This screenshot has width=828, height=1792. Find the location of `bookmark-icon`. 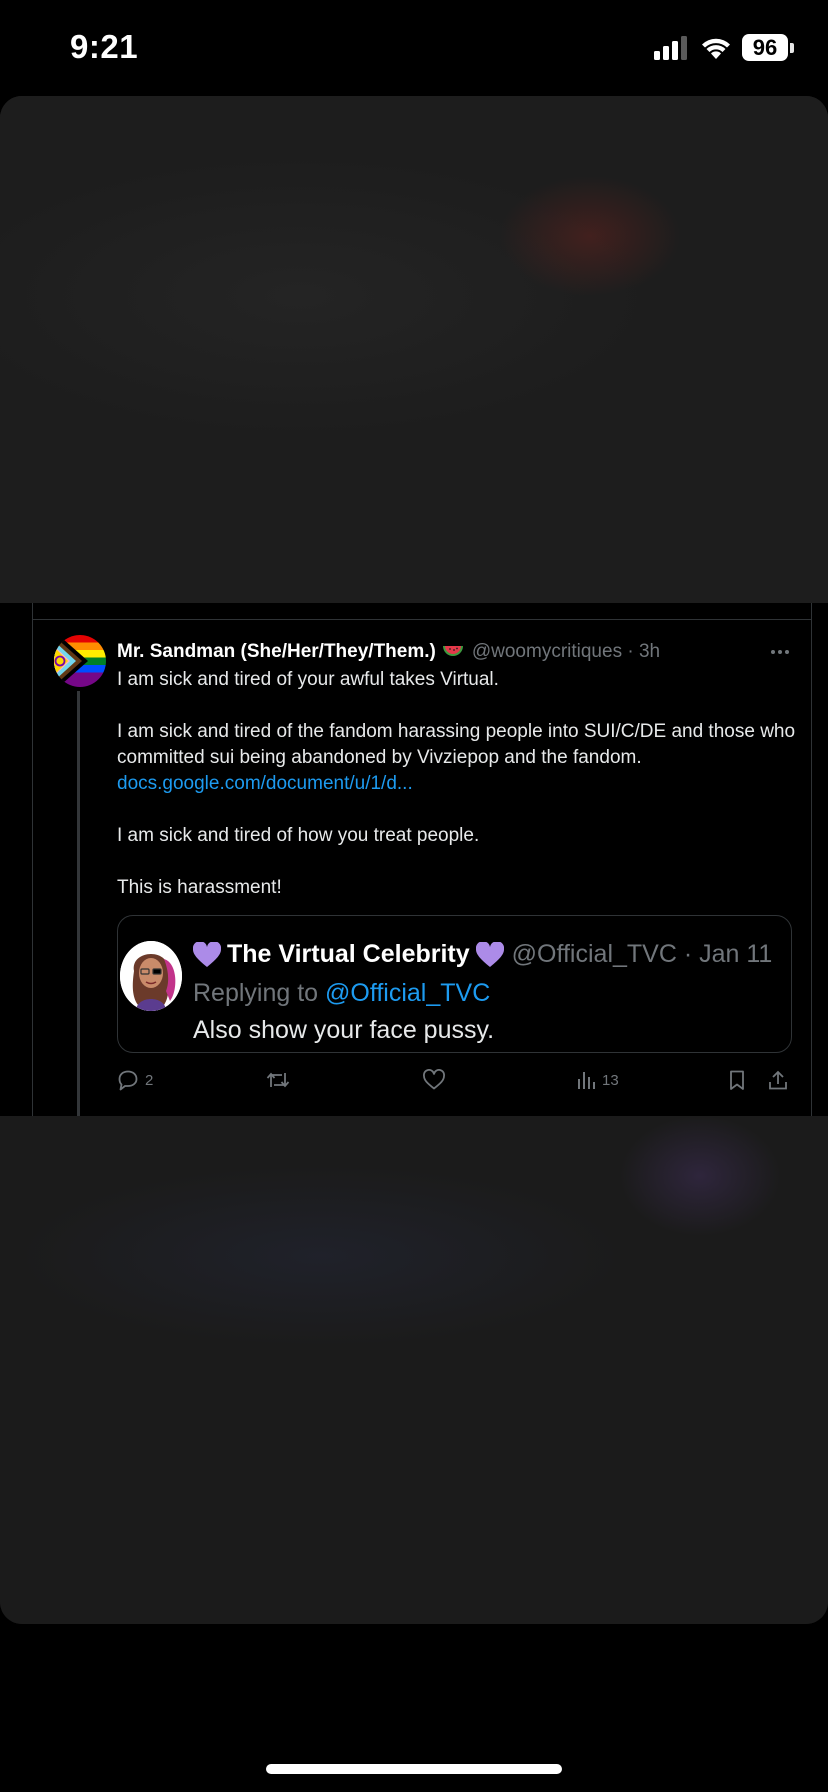

bookmark-icon is located at coordinates (737, 1080).